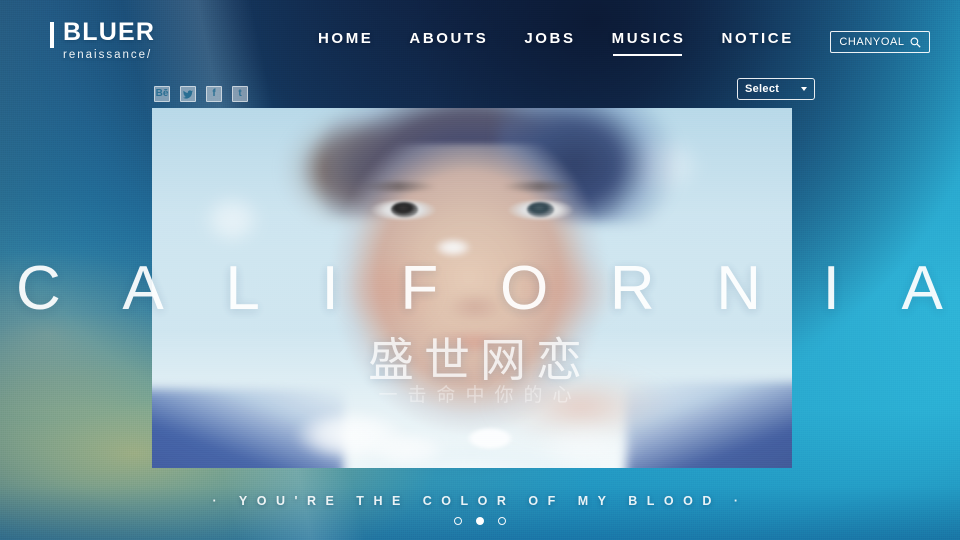  I want to click on select-dropdown: Select, so click(776, 89).